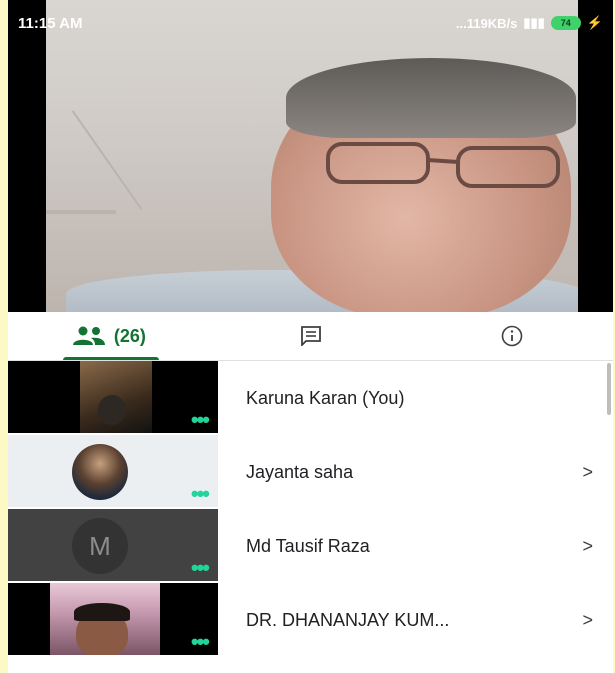 This screenshot has height=673, width=615. Describe the element at coordinates (310, 23) in the screenshot. I see `status-bar: 11:15 AM ...119KB/s ▮▮▮ 74 ⚡` at that location.